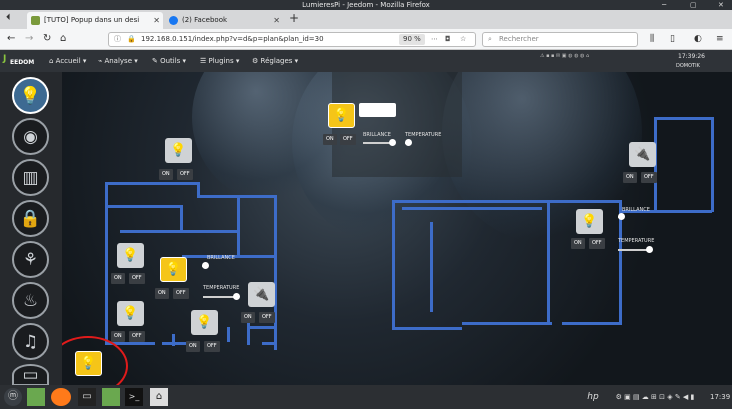 The height and width of the screenshot is (409, 732). What do you see at coordinates (519, 39) in the screenshot?
I see `search-placeholder: Rechercher` at bounding box center [519, 39].